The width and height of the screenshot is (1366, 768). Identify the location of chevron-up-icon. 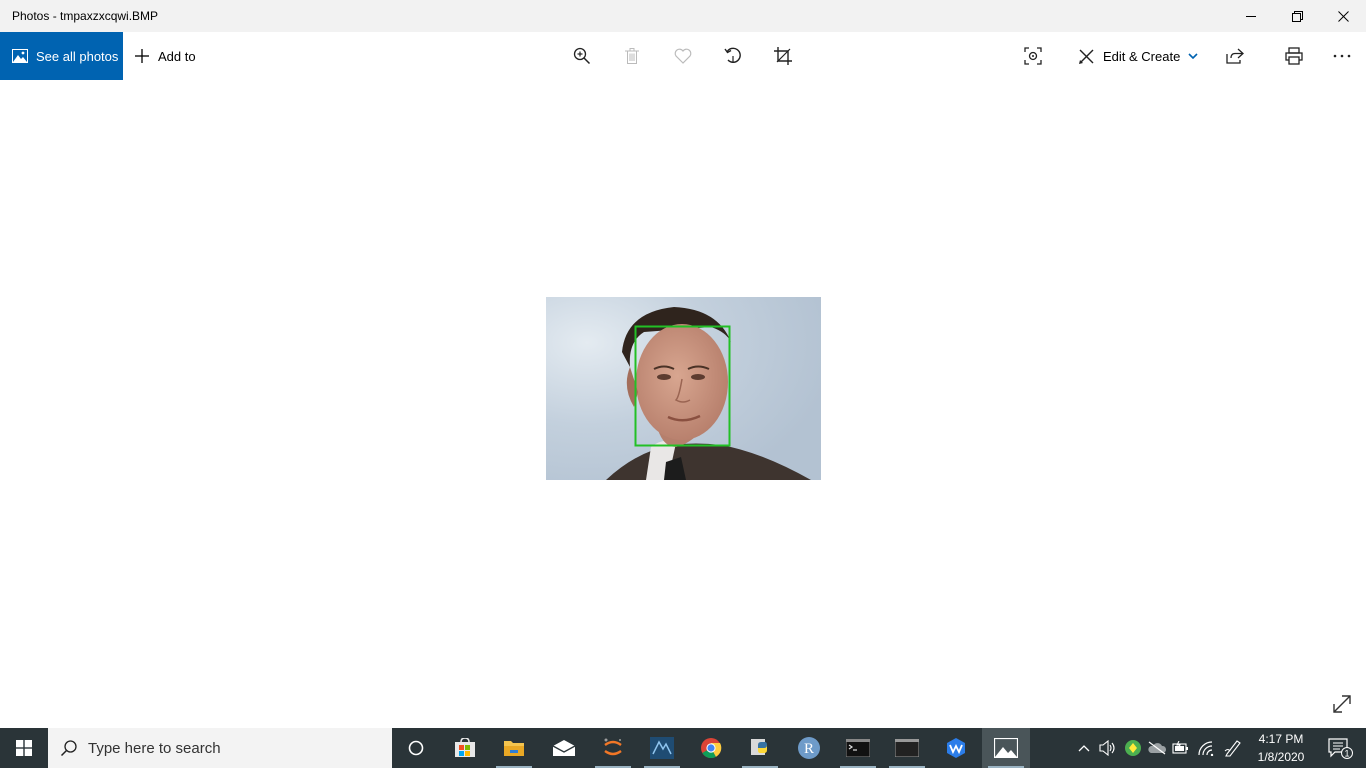
(1084, 748).